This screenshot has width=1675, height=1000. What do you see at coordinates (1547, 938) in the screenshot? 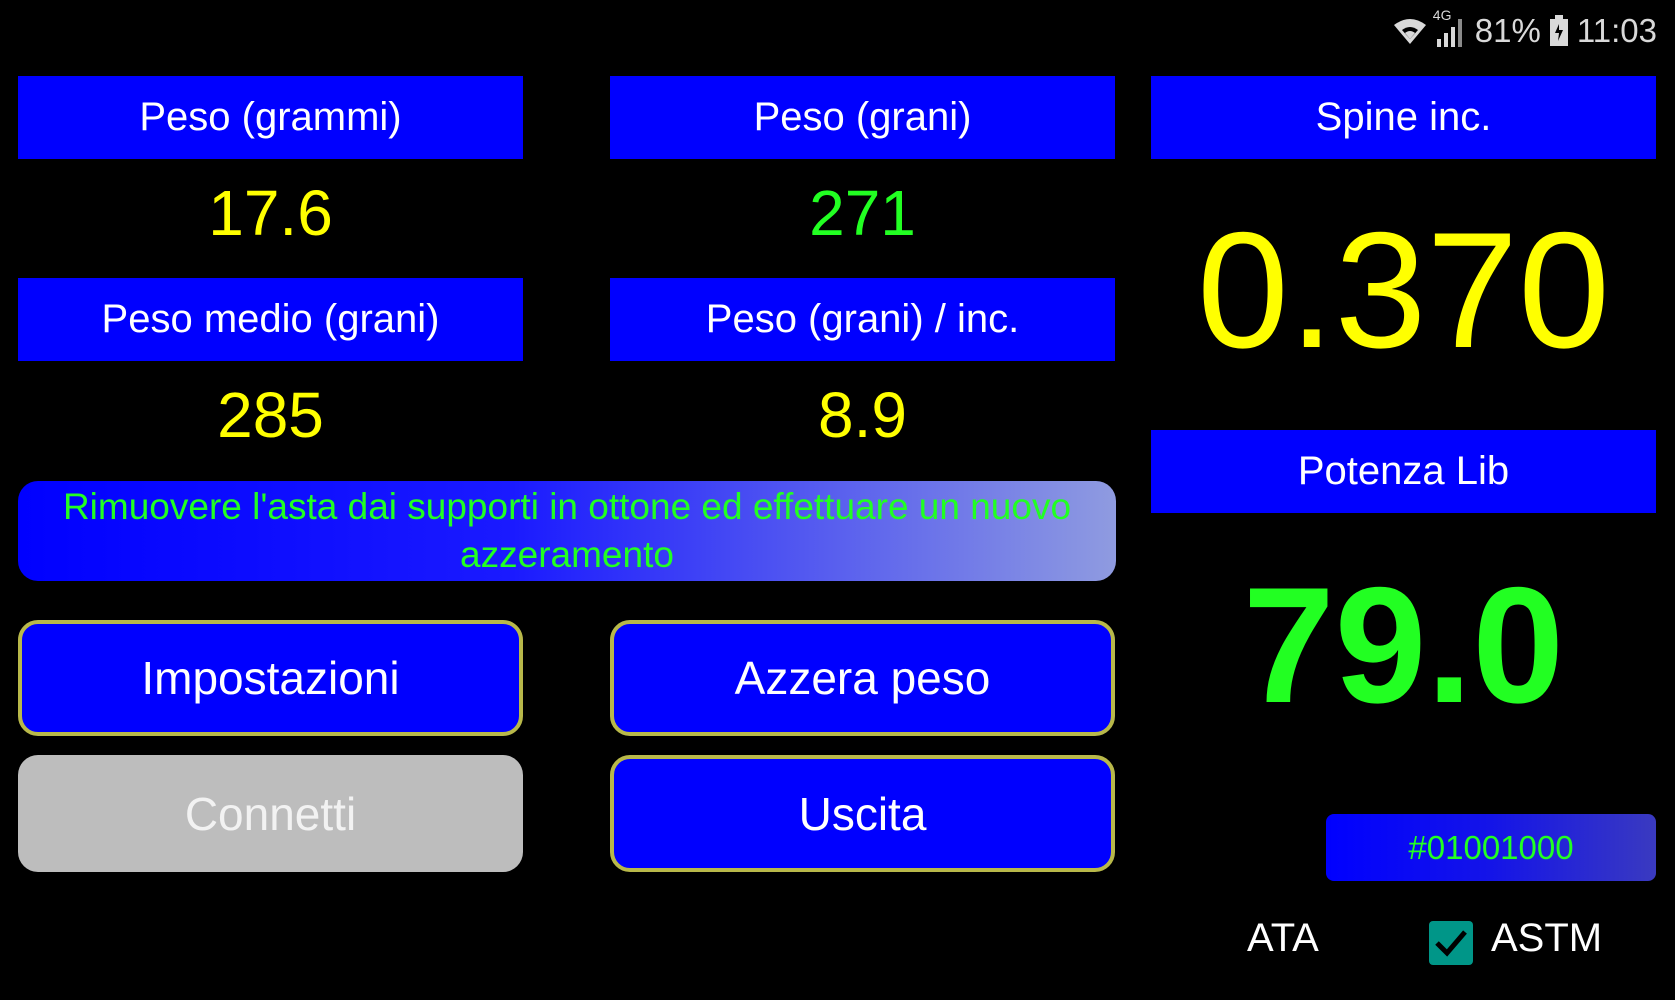
I see `astm-label: ASTM` at bounding box center [1547, 938].